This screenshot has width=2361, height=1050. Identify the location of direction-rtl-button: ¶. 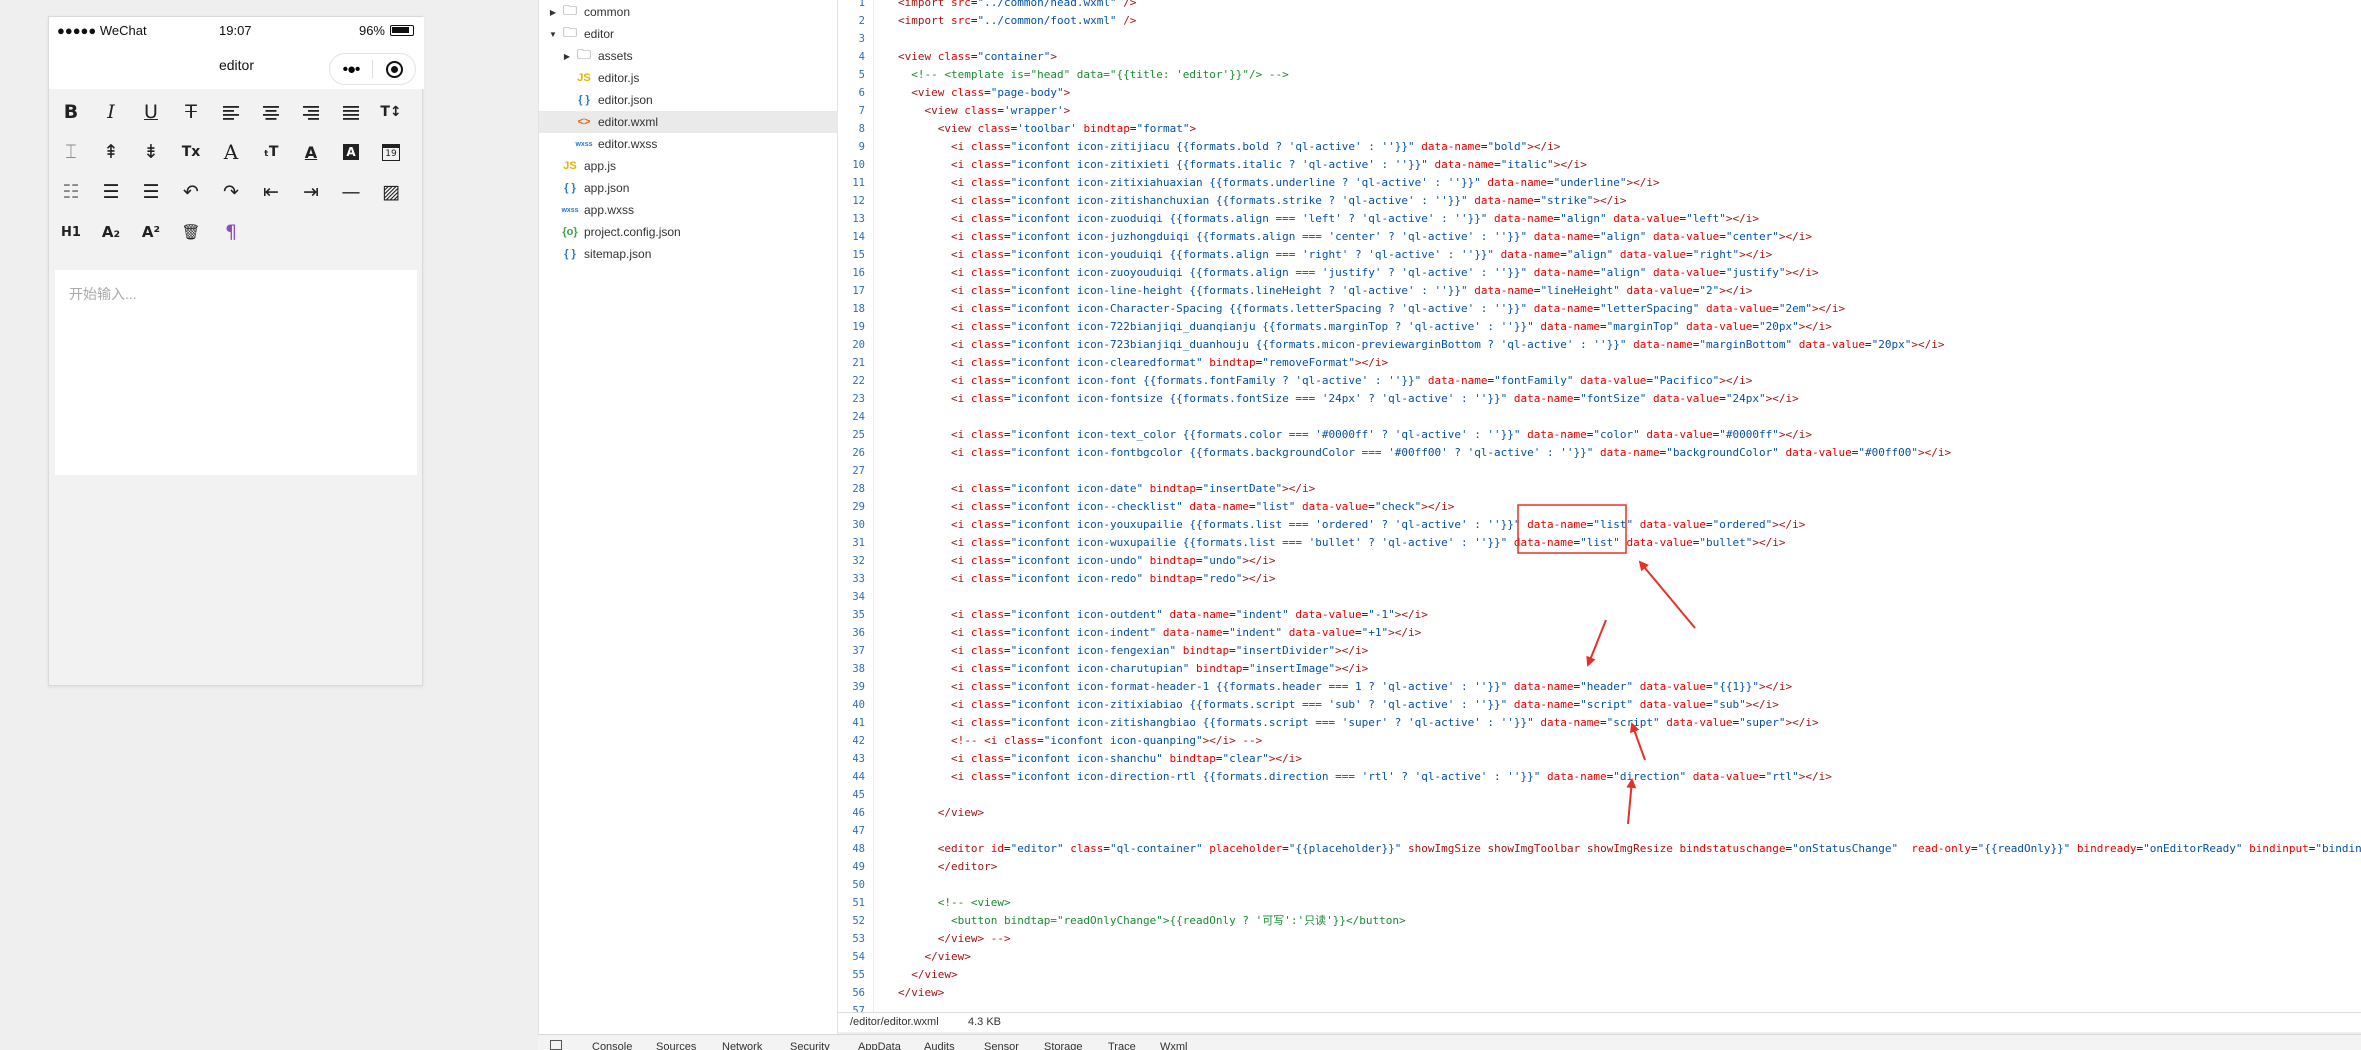
(231, 232).